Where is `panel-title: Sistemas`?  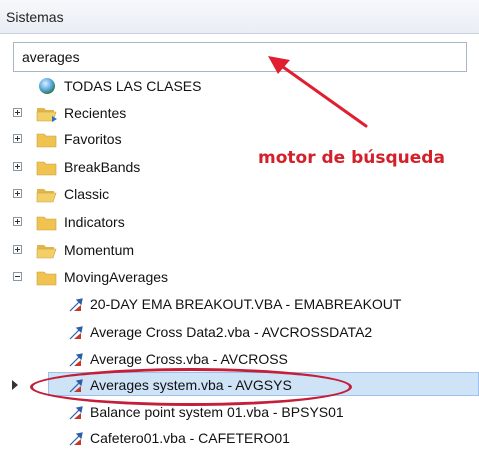 panel-title: Sistemas is located at coordinates (35, 17).